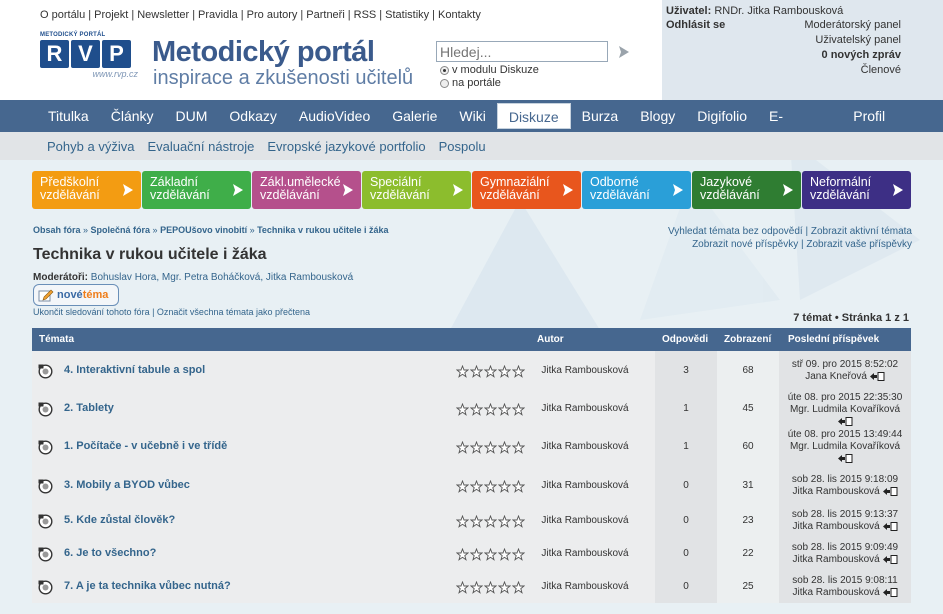  Describe the element at coordinates (127, 485) in the screenshot. I see `topic-title-link: 3. Mobily a BYOD vůbec` at that location.